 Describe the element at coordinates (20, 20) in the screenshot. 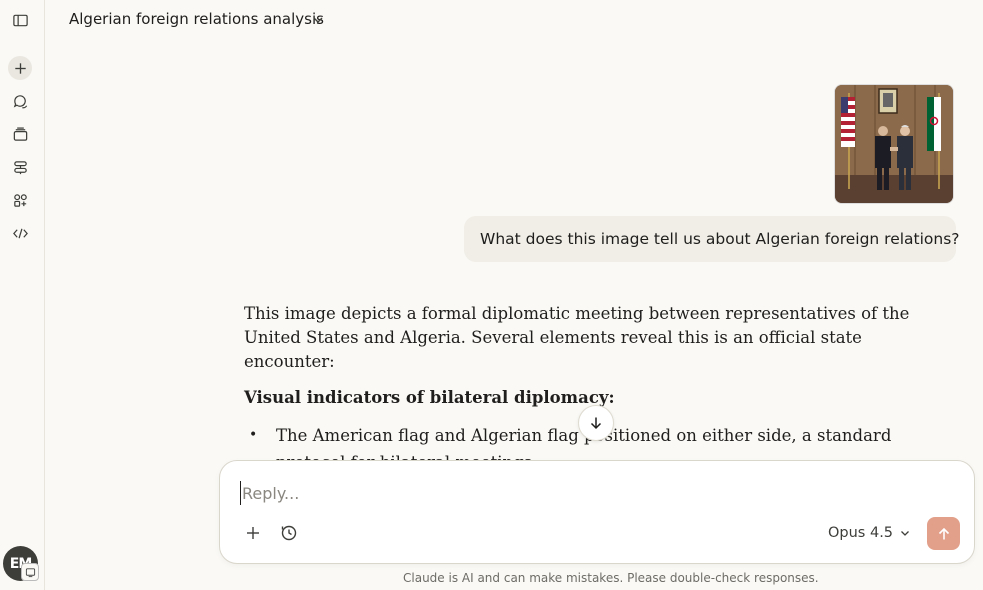

I see `sidebar-toggle-icon` at that location.